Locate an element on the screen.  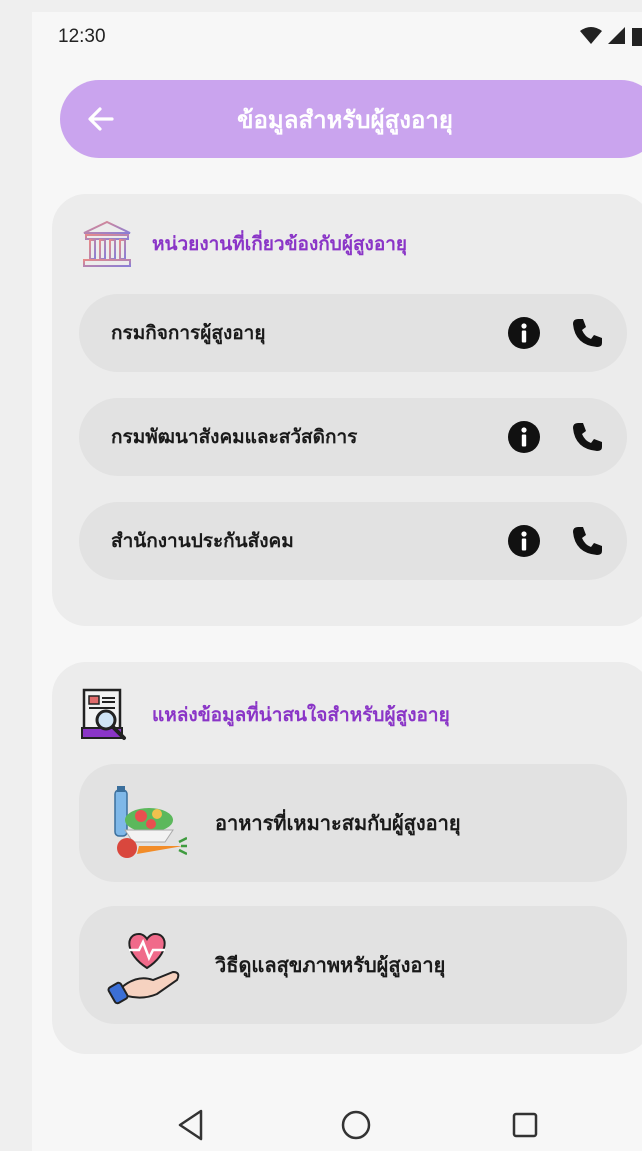
agency-label: กรมพัฒนาสังคมและสวัสดิการ is located at coordinates (234, 437).